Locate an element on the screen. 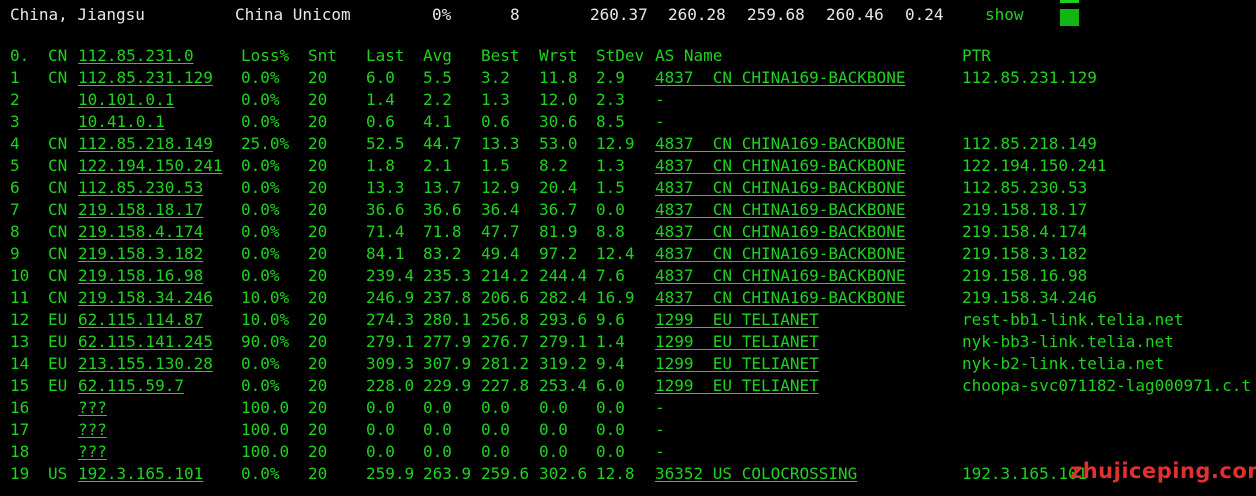  hop-best: 227.8 is located at coordinates (505, 385).